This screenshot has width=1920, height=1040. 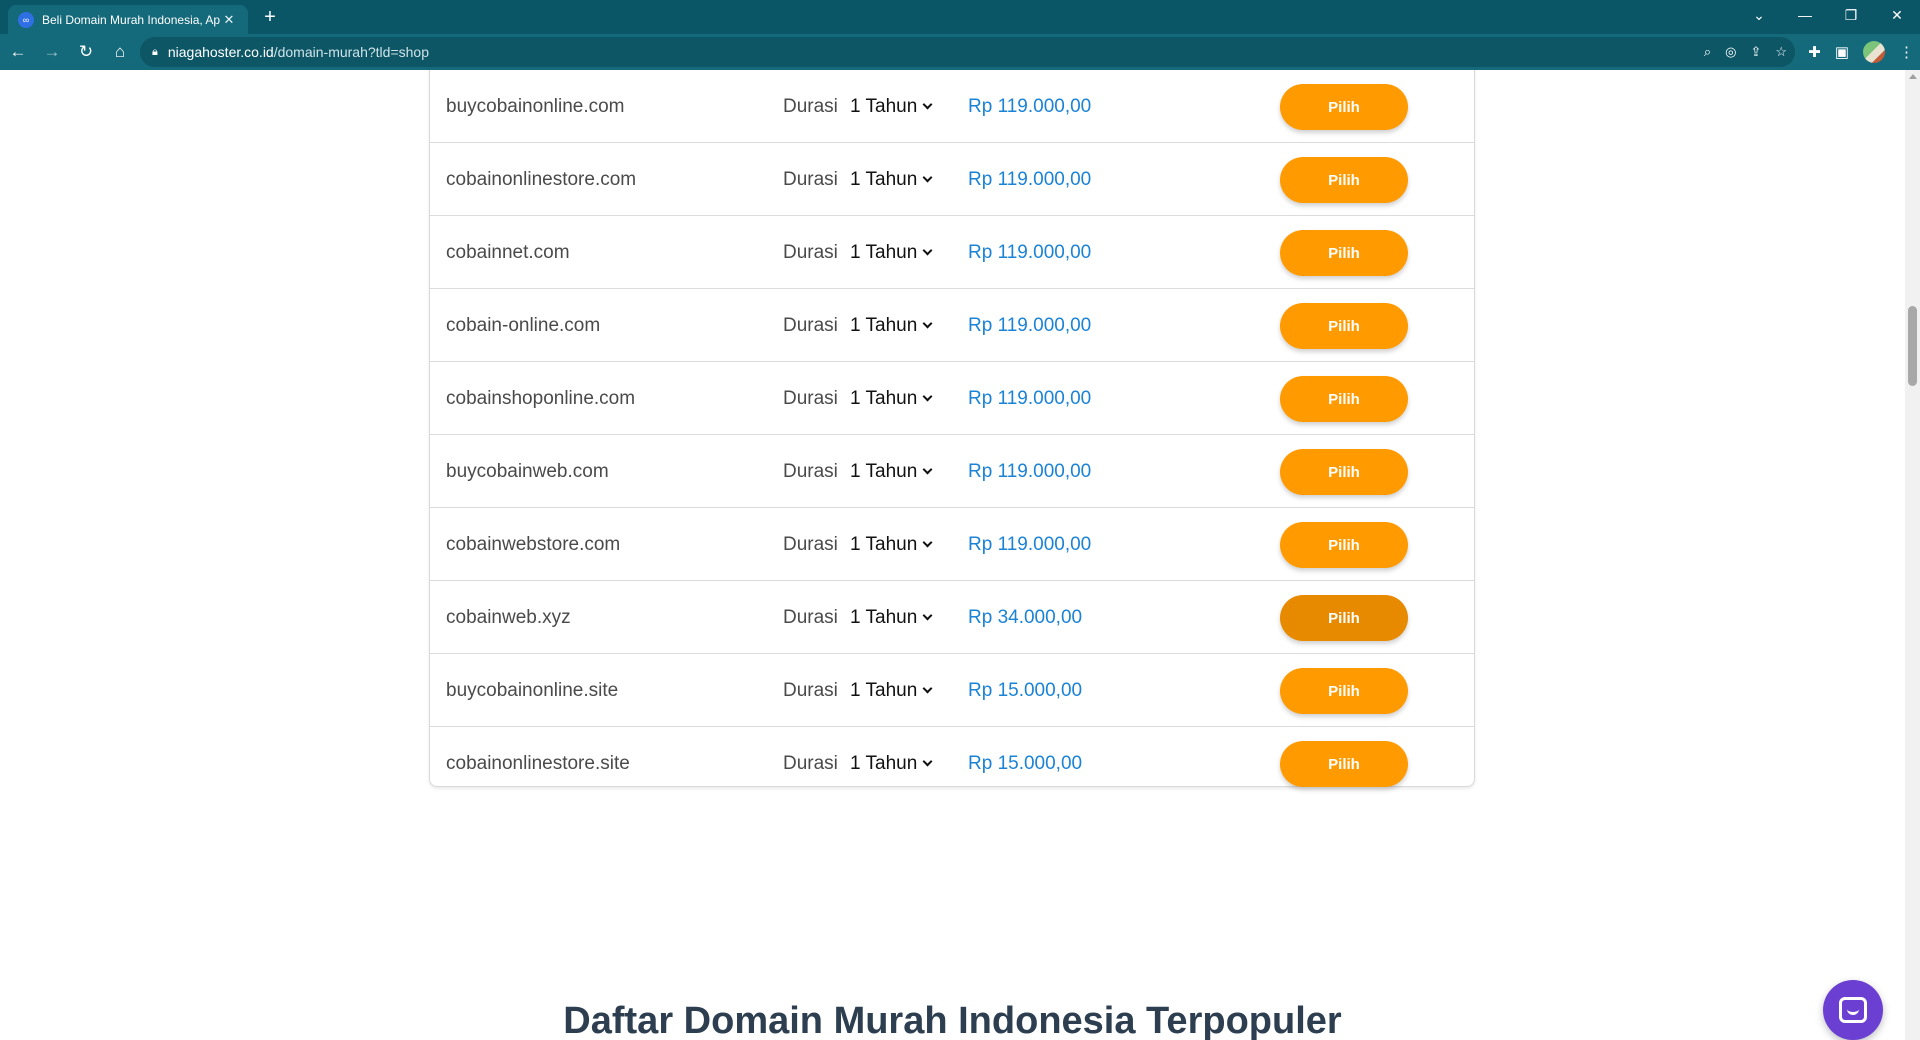 I want to click on domain-name: cobainnet.com, so click(x=508, y=252).